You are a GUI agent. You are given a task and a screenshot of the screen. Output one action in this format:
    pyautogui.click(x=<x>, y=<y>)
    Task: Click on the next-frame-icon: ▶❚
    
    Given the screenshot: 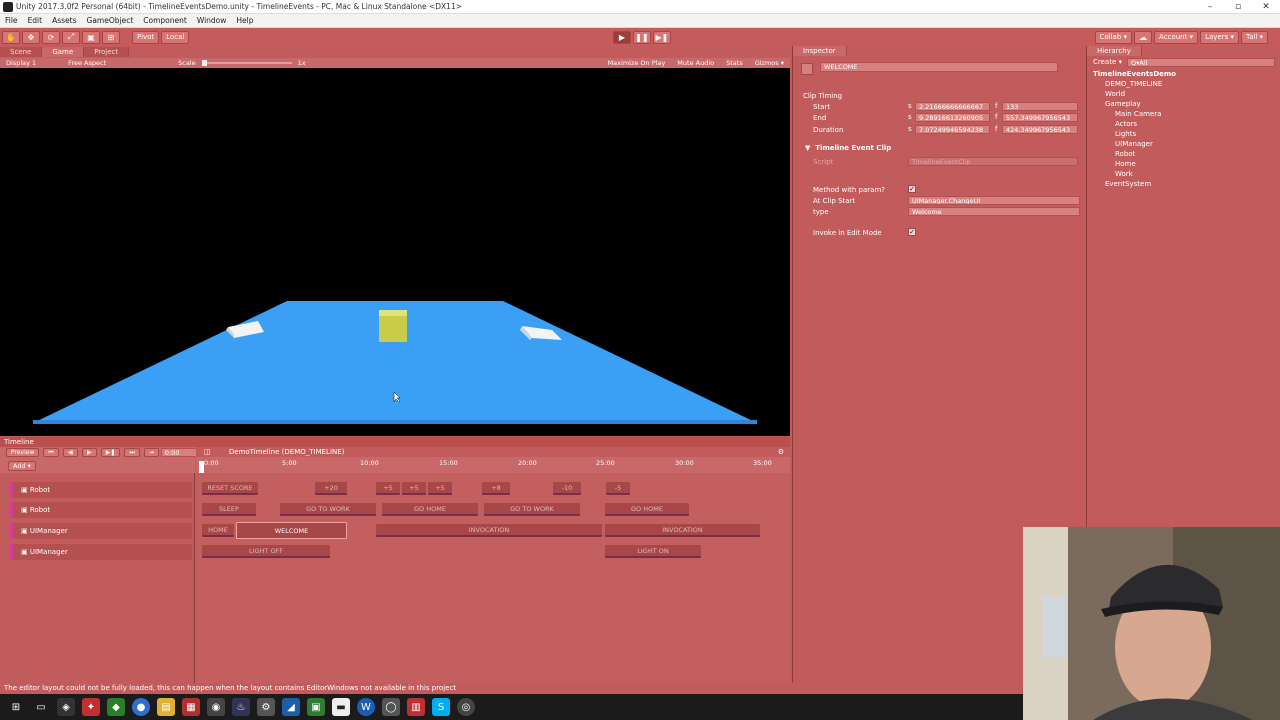 What is the action you would take?
    pyautogui.click(x=110, y=452)
    